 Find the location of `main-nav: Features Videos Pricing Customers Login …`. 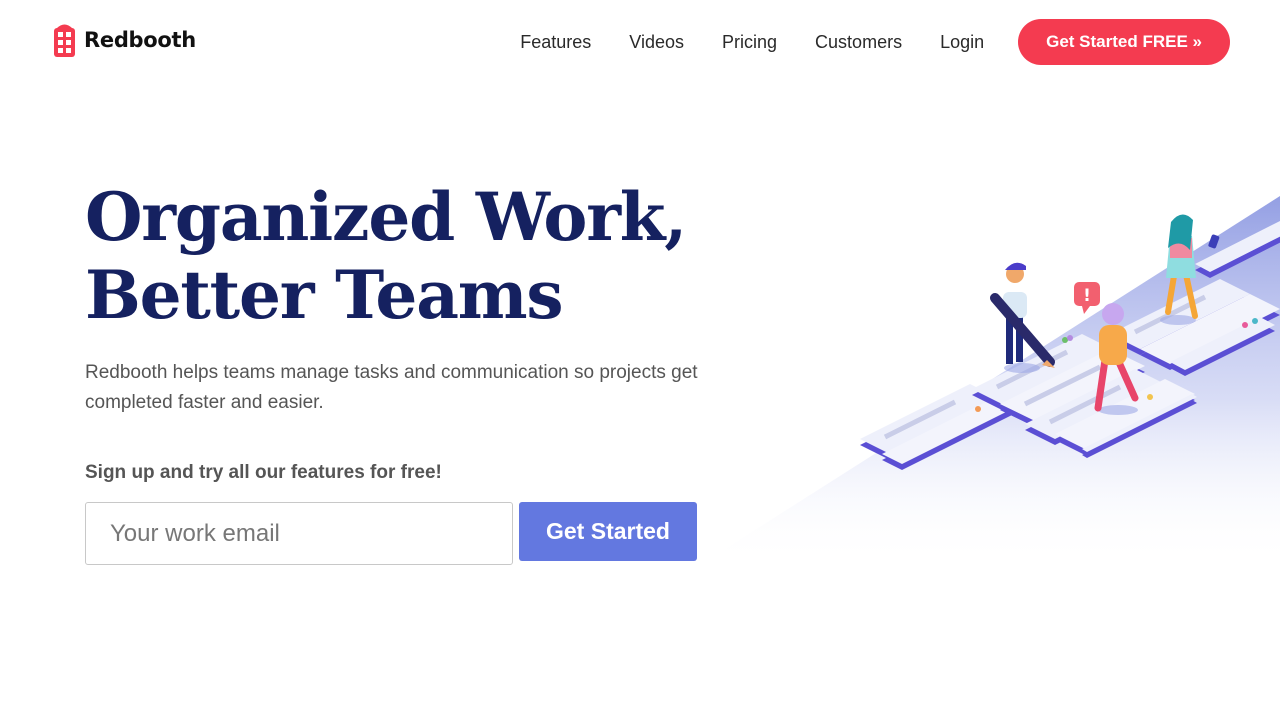

main-nav: Features Videos Pricing Customers Login … is located at coordinates (875, 42).